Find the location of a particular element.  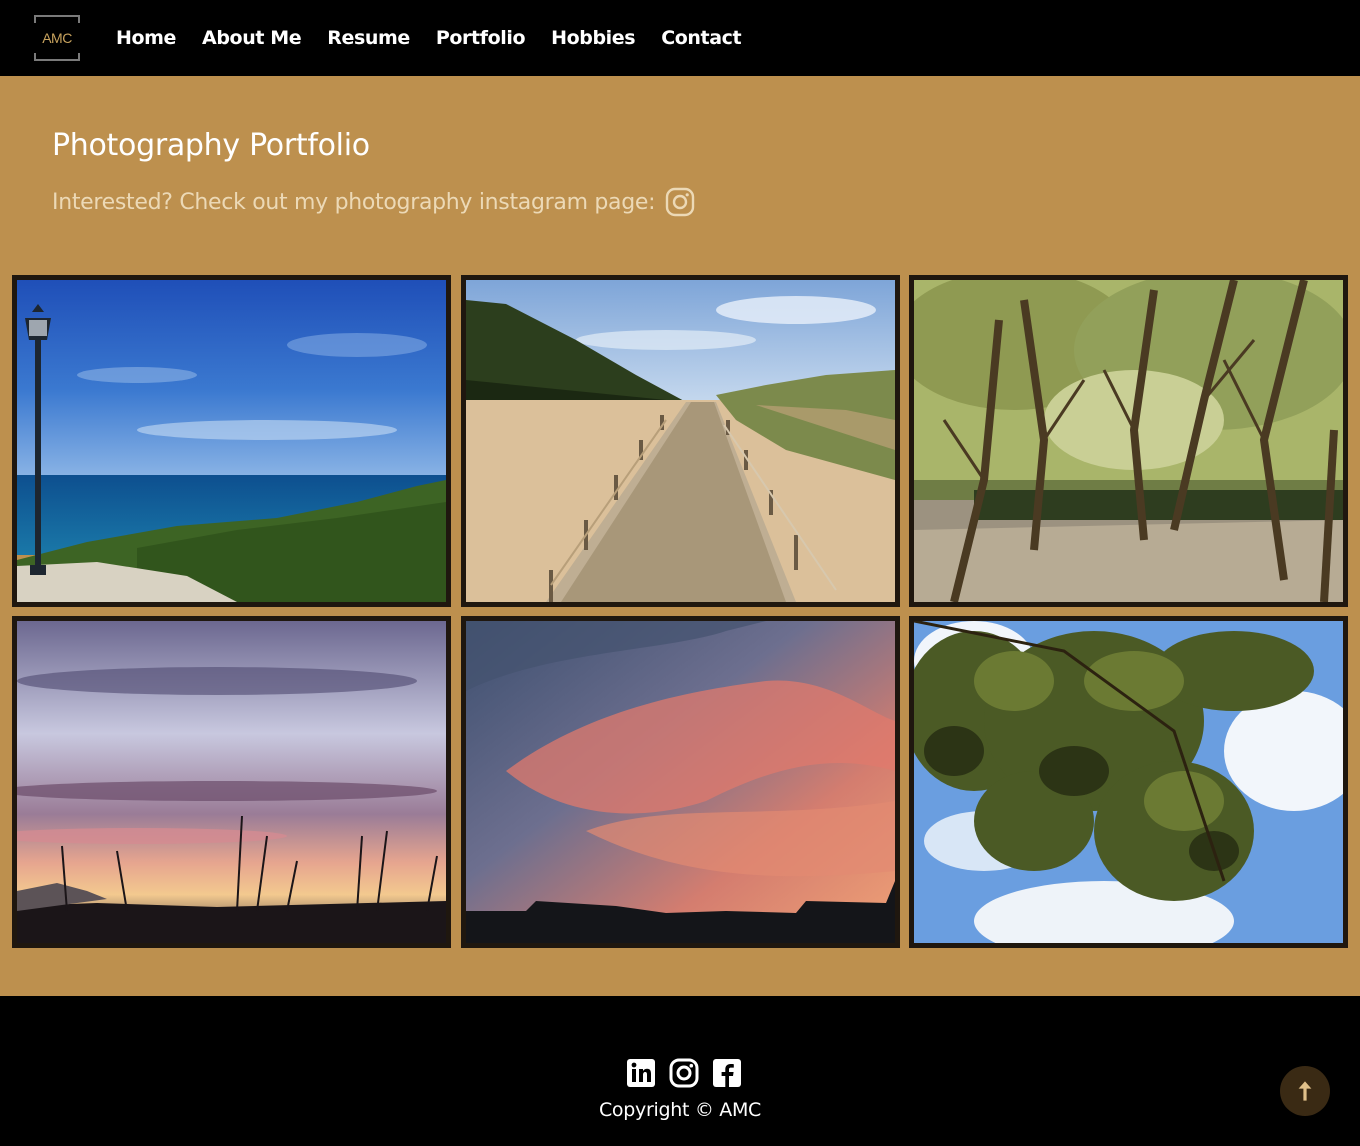

nav-link-about-me: About Me is located at coordinates (252, 38).